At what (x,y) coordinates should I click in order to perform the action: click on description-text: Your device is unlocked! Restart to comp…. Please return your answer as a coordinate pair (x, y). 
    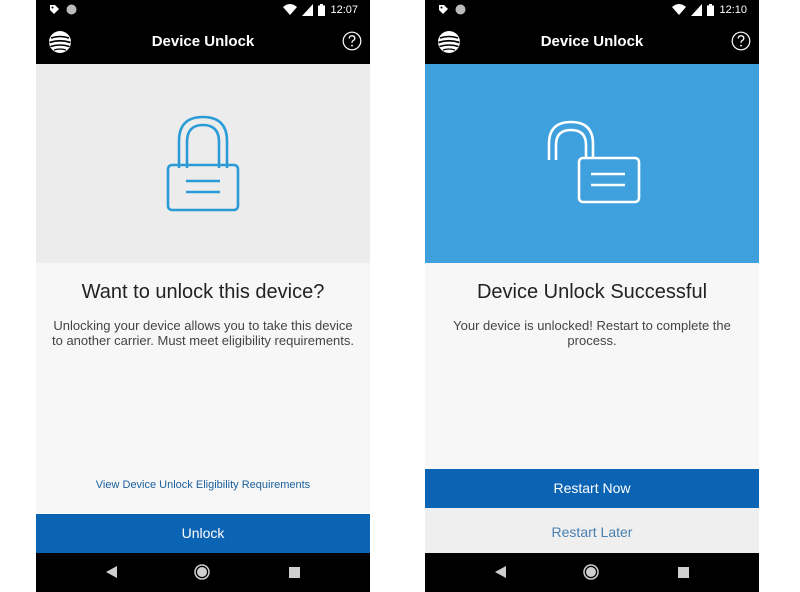
    Looking at the image, I should click on (592, 333).